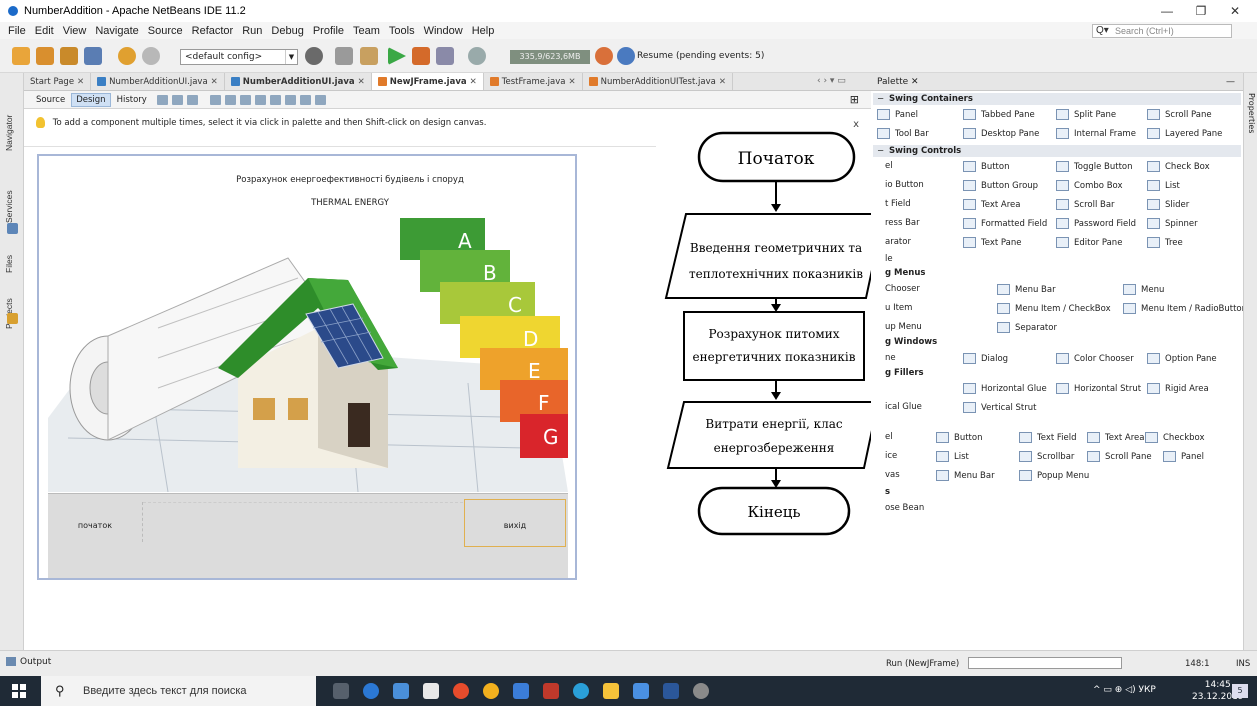 This screenshot has height=706, width=1257. I want to click on palette-item-awt-label: el, so click(889, 437).